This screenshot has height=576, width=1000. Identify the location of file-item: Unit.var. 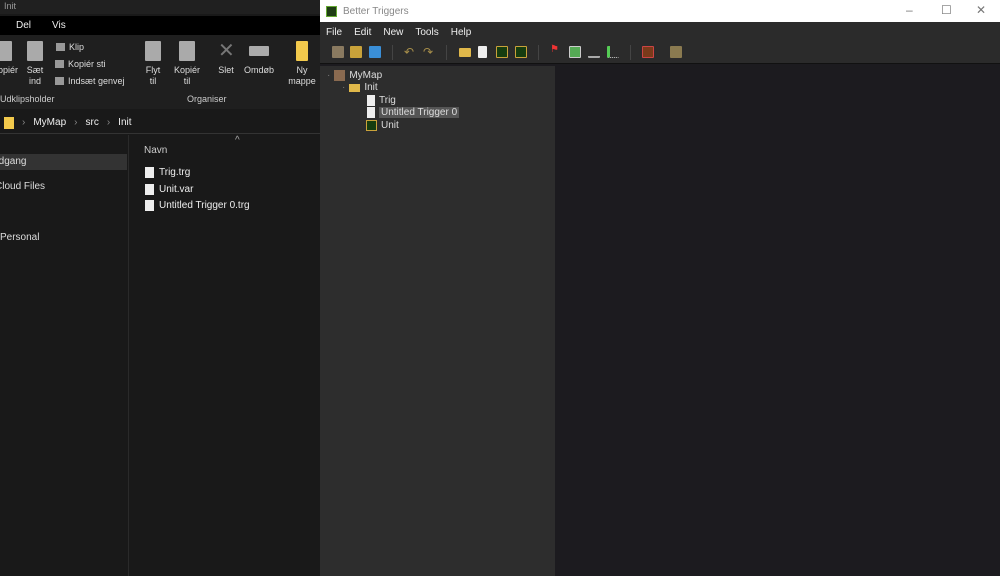
(169, 189).